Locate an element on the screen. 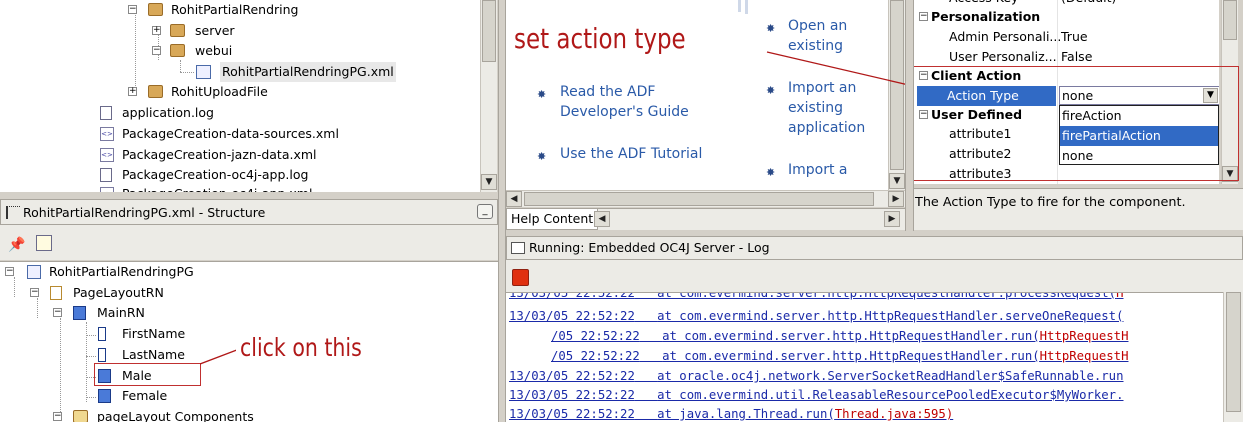  tree-label: RohitPartialRendring is located at coordinates (235, 9).